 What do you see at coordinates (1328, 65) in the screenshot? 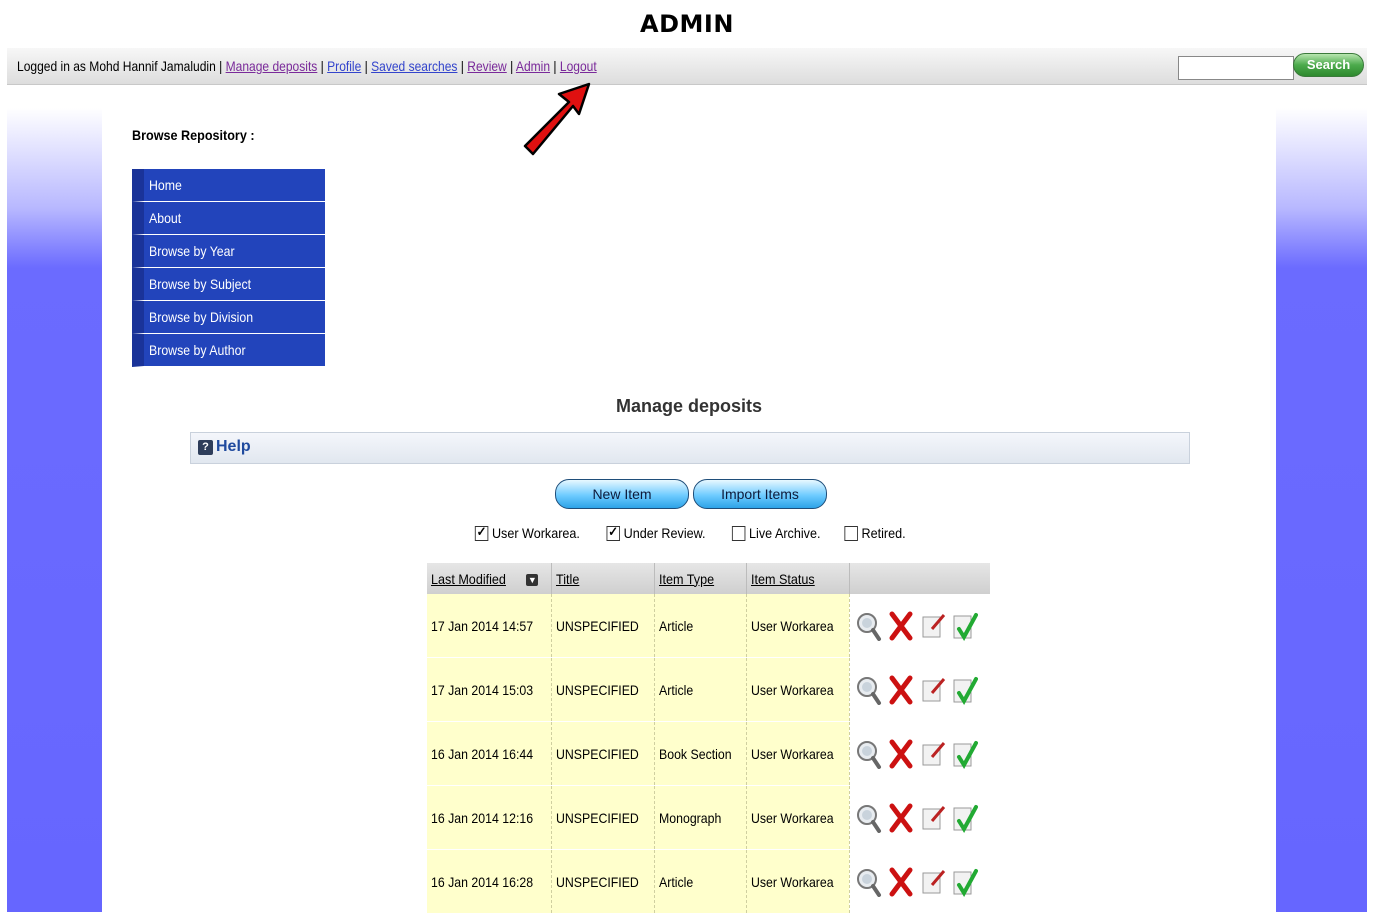
I see `search-button: Search` at bounding box center [1328, 65].